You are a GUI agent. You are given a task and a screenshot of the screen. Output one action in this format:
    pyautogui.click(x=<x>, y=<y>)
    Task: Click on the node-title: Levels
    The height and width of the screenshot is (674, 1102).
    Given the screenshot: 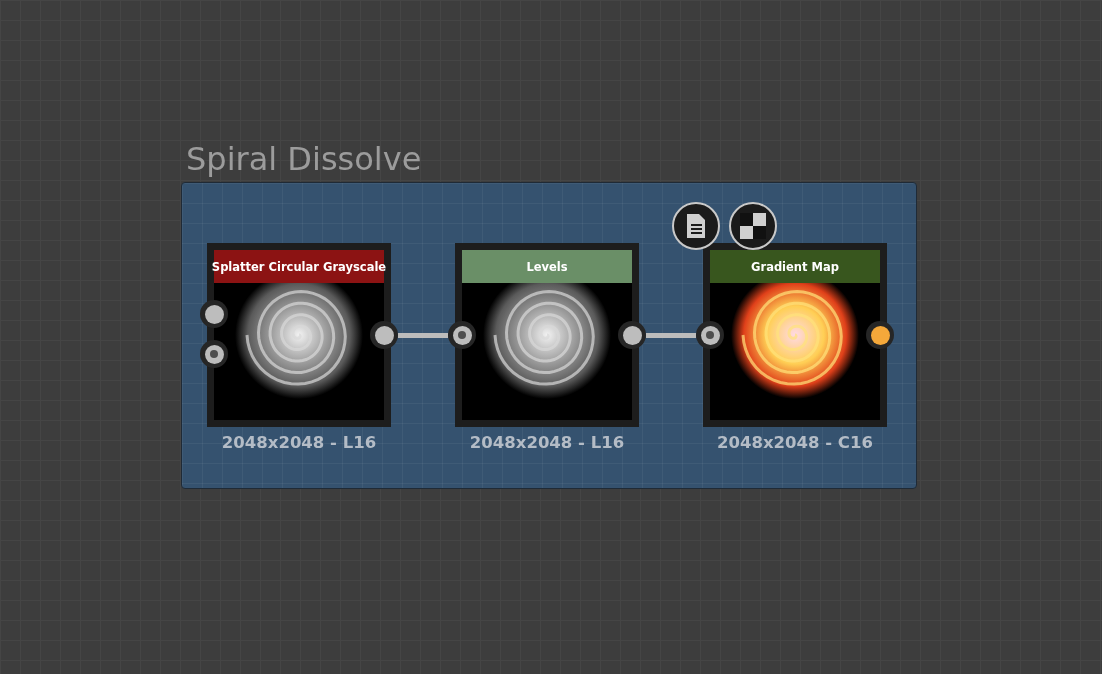 What is the action you would take?
    pyautogui.click(x=547, y=266)
    